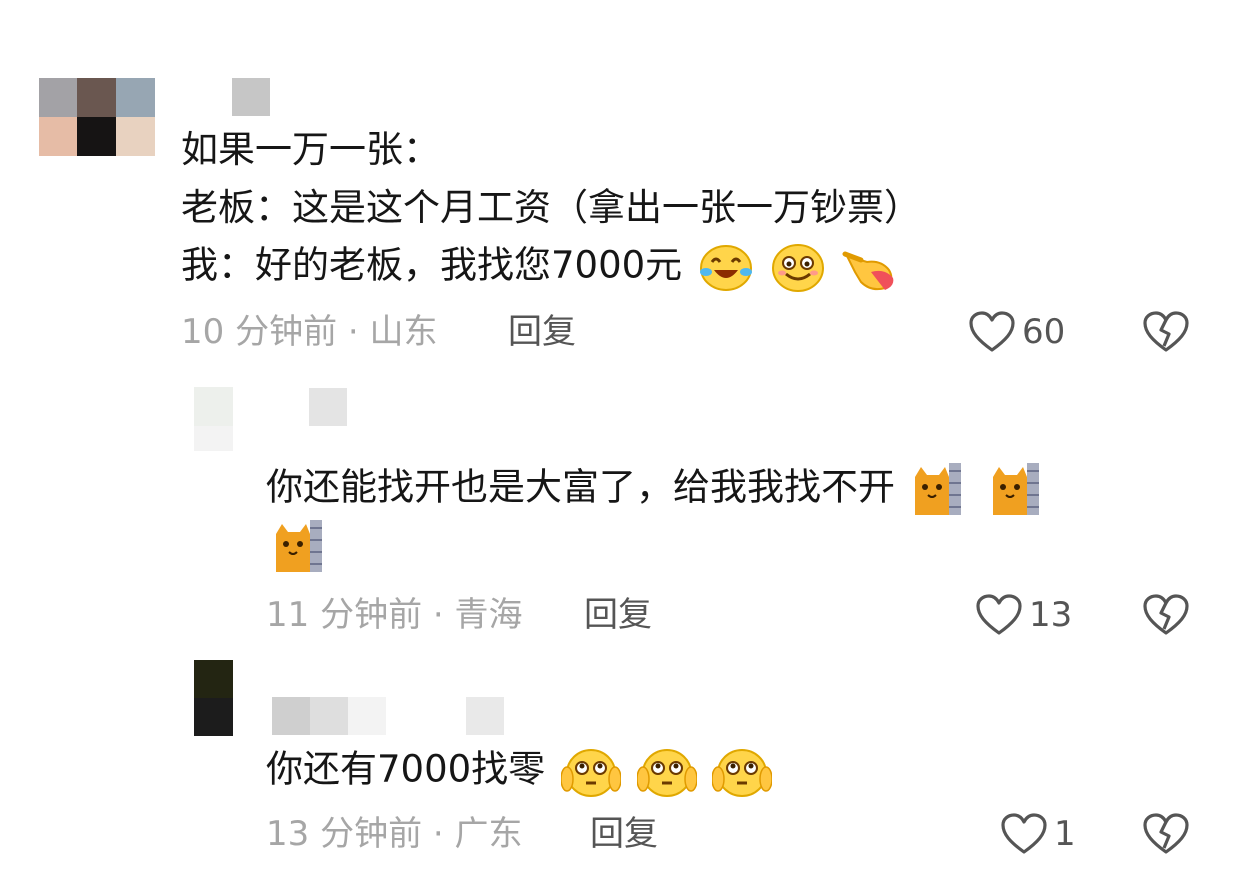 This screenshot has height=869, width=1242. I want to click on pointing-hand-emoji, so click(870, 267).